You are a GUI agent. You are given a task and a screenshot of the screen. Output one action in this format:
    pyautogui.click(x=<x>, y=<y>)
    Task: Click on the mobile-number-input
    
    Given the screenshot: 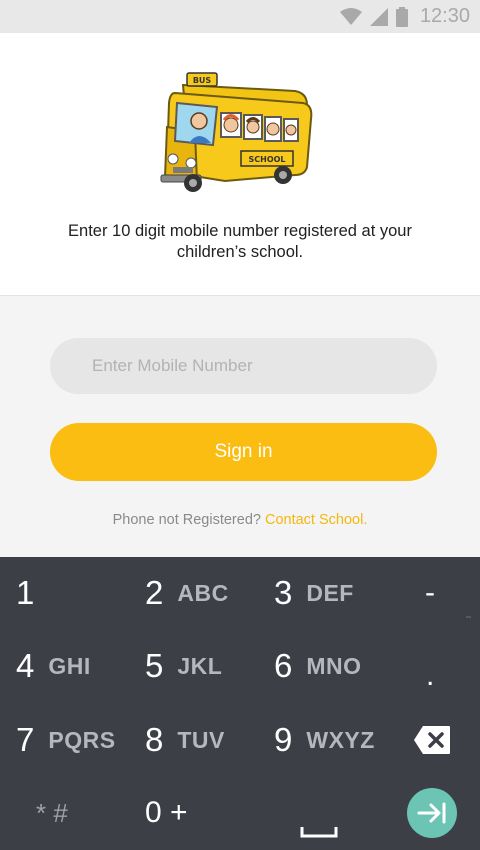 What is the action you would take?
    pyautogui.click(x=243, y=366)
    